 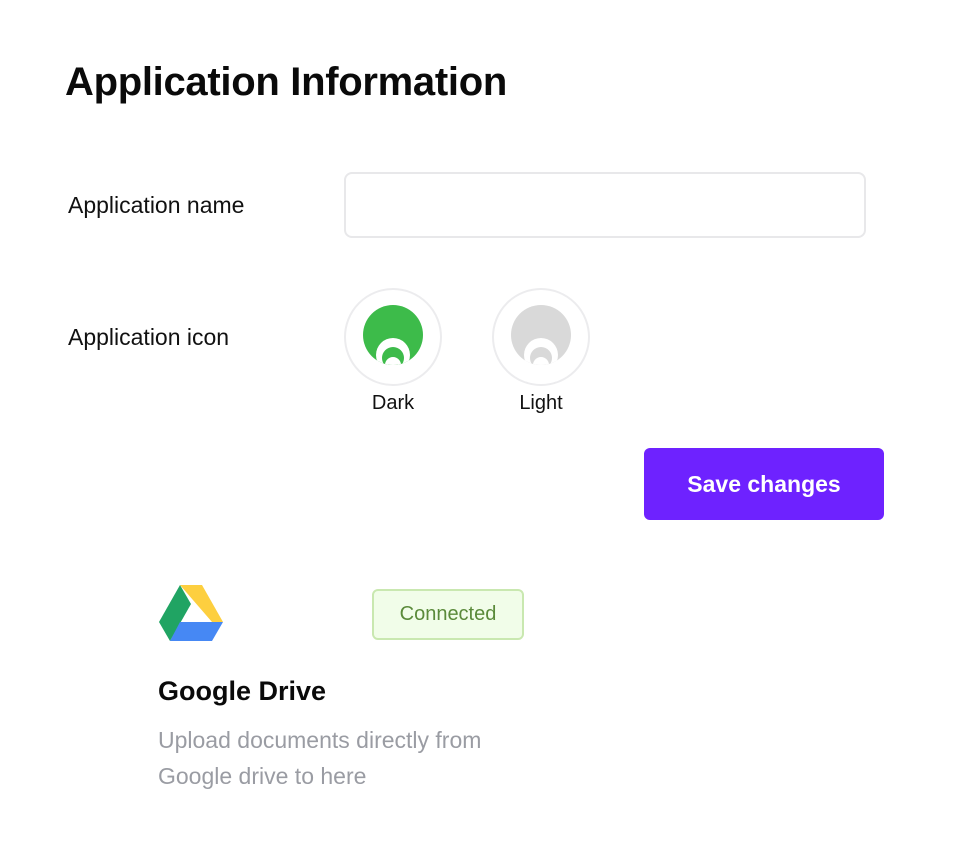 I want to click on light-app-icon, so click(x=541, y=335).